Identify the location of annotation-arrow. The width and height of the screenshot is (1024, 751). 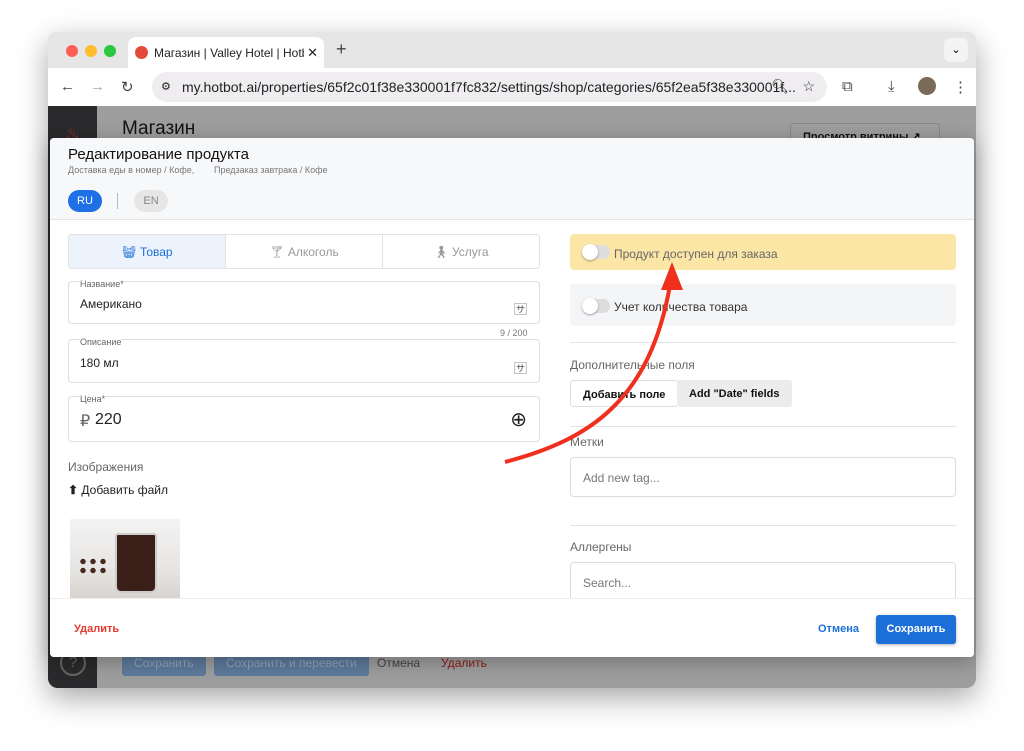
(593, 363).